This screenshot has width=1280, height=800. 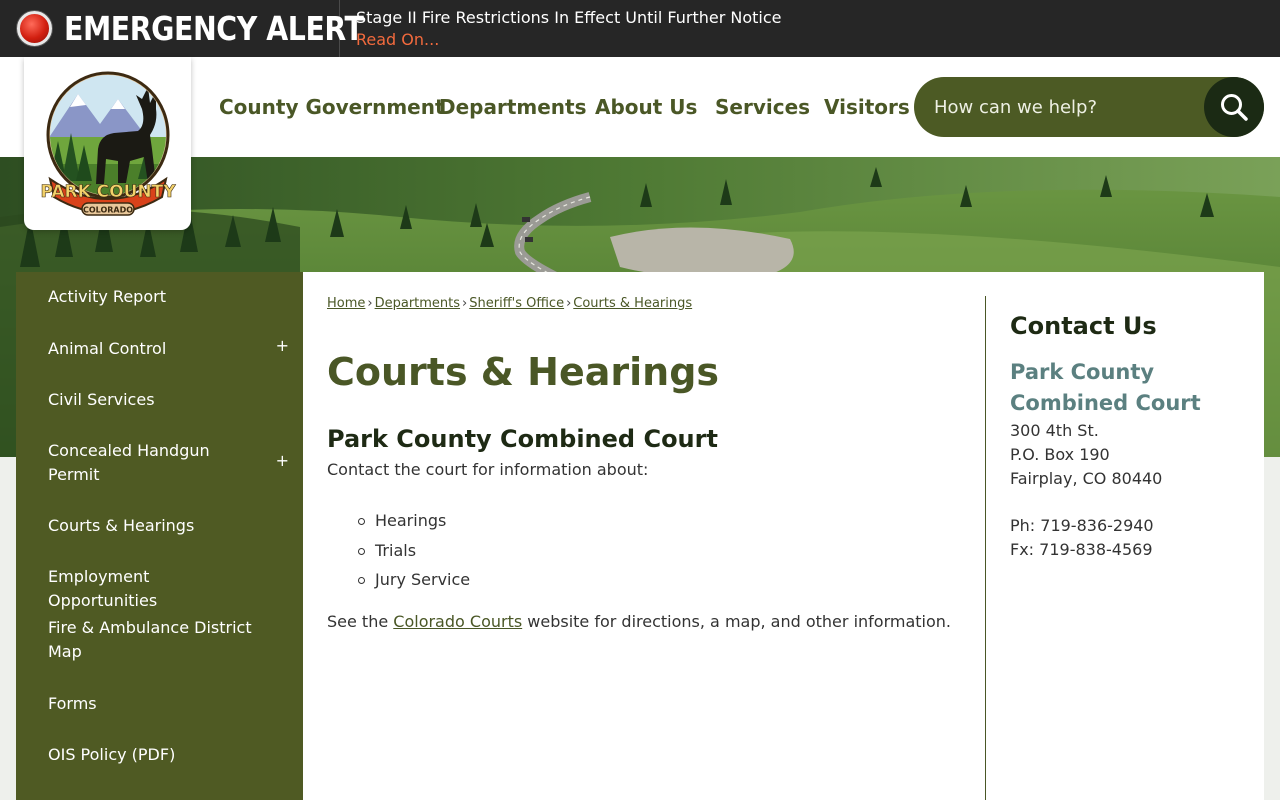 What do you see at coordinates (150, 639) in the screenshot?
I see `sidebar-item-label: Fire & Ambulance District Map` at bounding box center [150, 639].